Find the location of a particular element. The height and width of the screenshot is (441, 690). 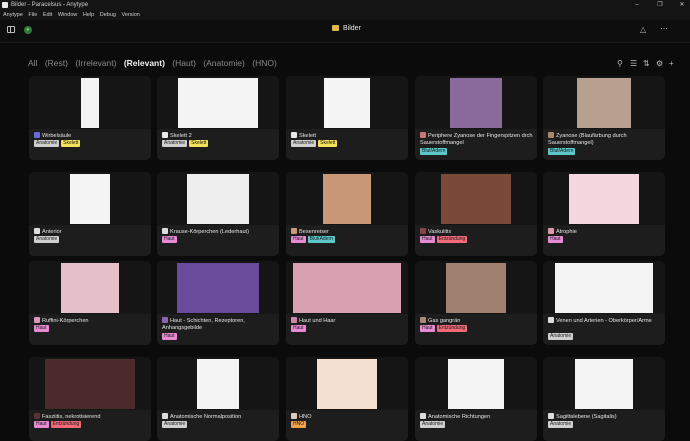

window-titlebar: Bilder - Paracelsus - Anytype – ❐ ✕ is located at coordinates (345, 5).